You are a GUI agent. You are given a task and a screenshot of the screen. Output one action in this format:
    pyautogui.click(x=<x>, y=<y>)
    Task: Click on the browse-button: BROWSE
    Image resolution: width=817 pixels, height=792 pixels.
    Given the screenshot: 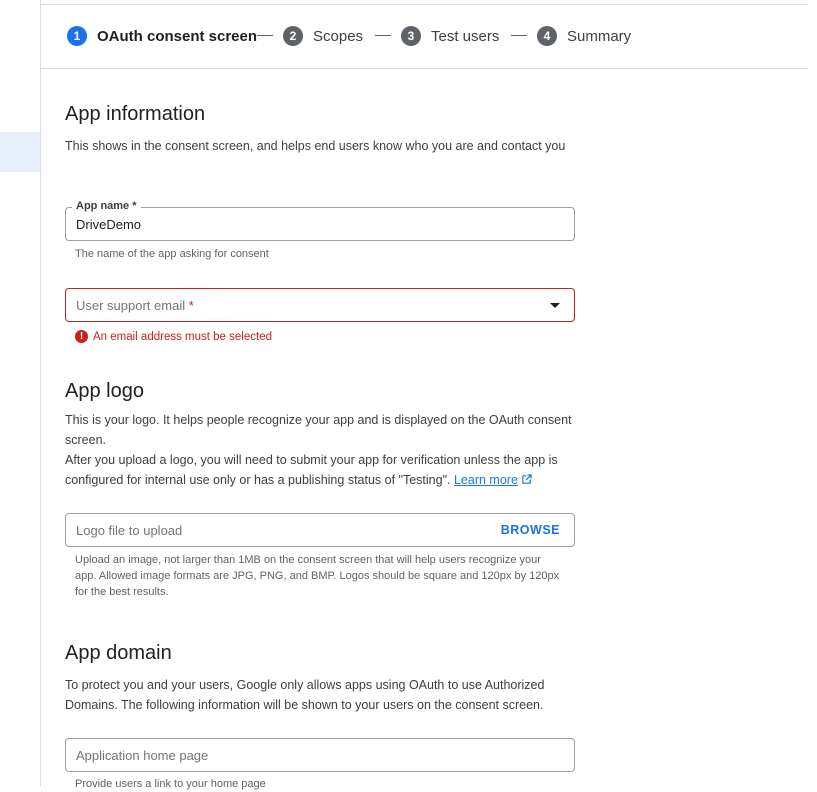 What is the action you would take?
    pyautogui.click(x=530, y=530)
    